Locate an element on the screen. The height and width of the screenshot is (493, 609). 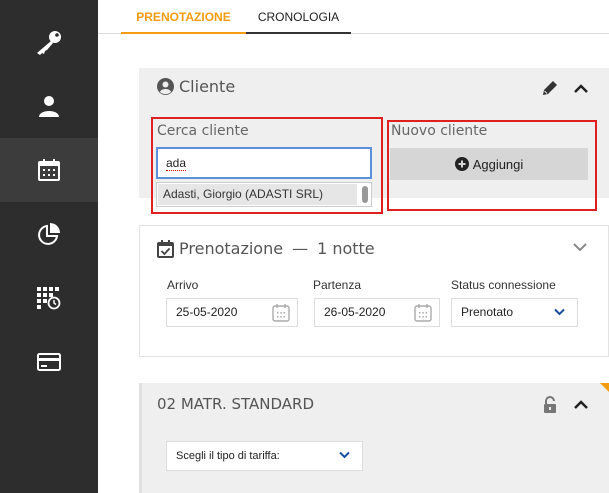
corner-marker is located at coordinates (604, 387).